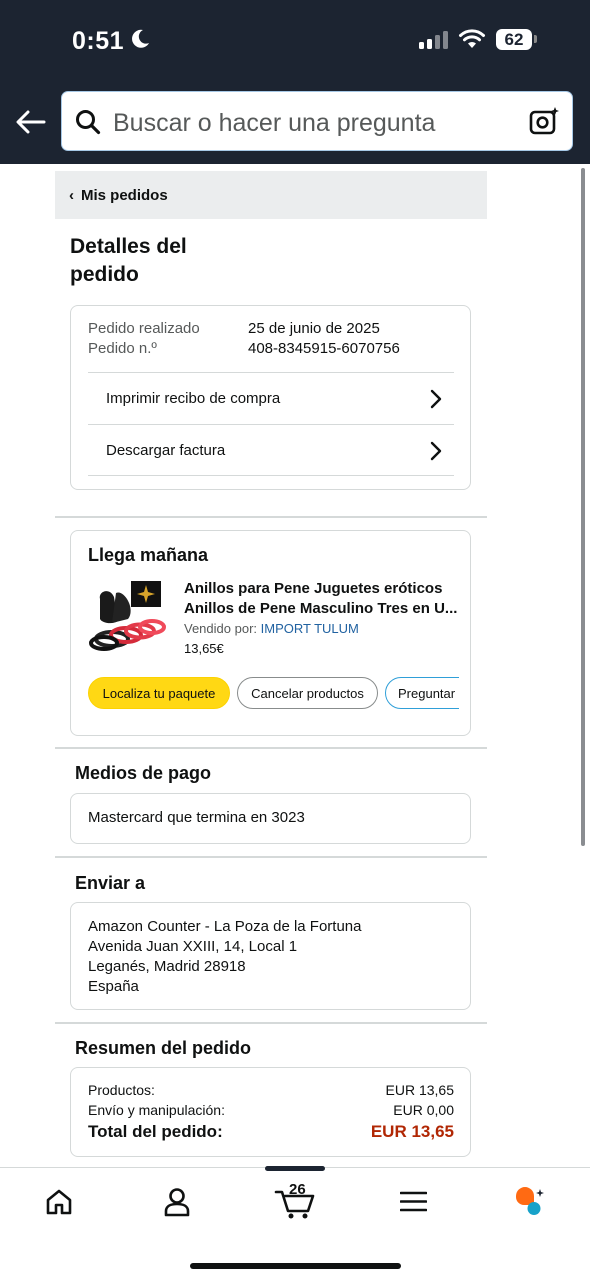 The height and width of the screenshot is (1280, 590). Describe the element at coordinates (163, 1048) in the screenshot. I see `summary-title: Resumen del pedido` at that location.